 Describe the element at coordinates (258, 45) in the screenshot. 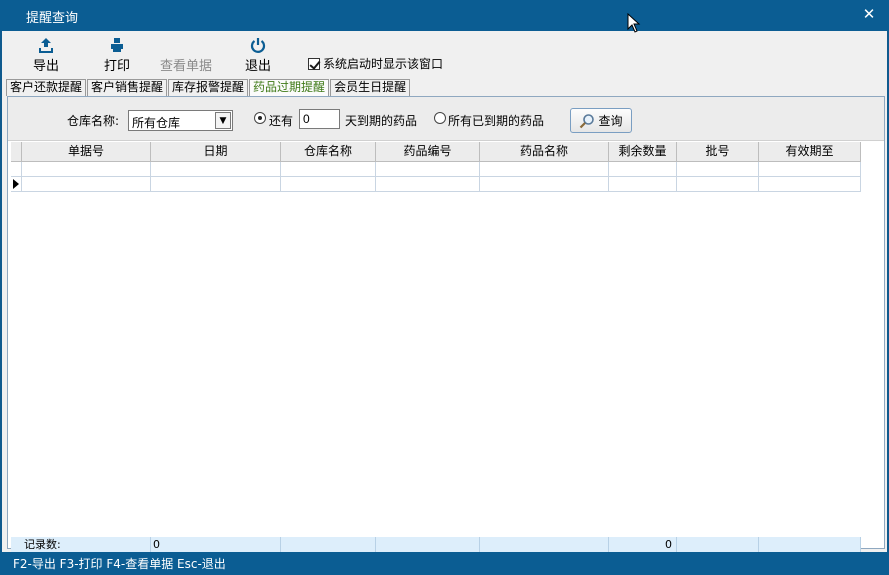

I see `power-icon` at that location.